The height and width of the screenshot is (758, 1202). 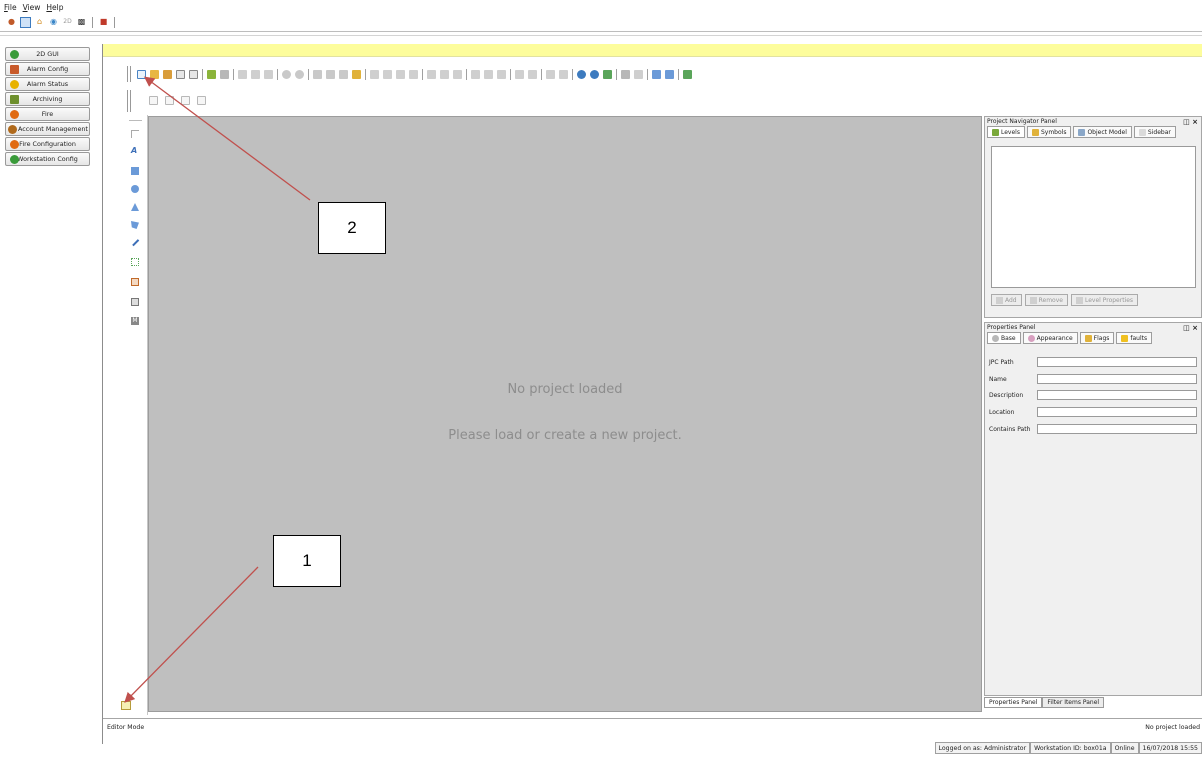 I want to click on download-icon, so click(x=687, y=74).